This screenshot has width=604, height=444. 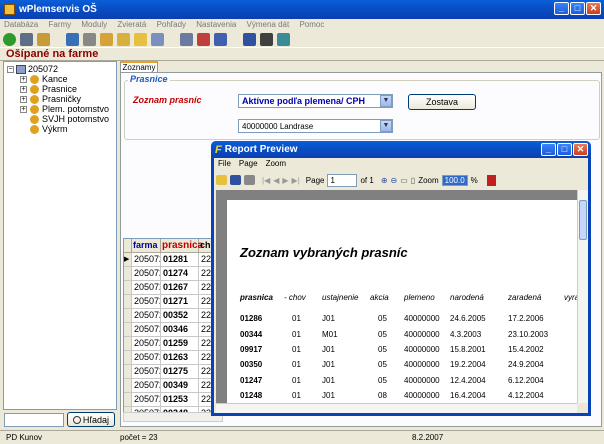 What do you see at coordinates (106, 39) in the screenshot?
I see `pig-icon` at bounding box center [106, 39].